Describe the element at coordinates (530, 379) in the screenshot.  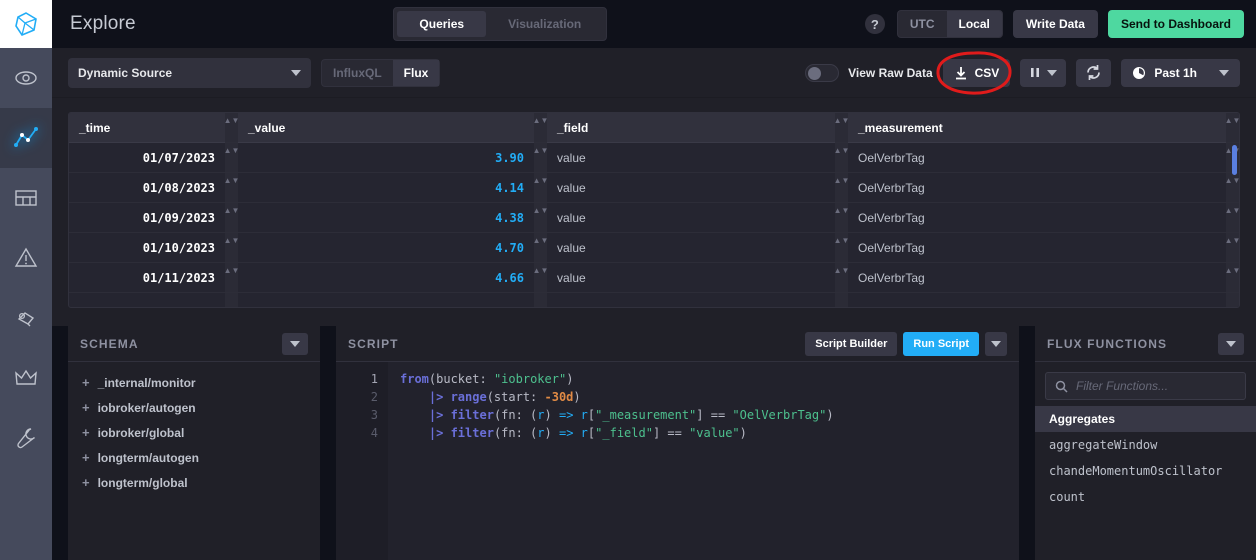
I see `code-bucket-name: iobroker` at that location.